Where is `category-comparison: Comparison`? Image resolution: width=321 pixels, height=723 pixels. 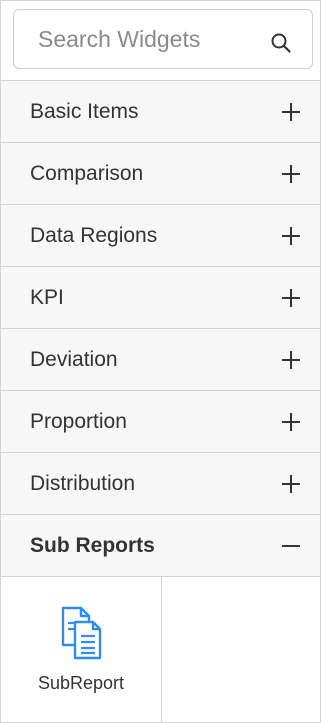 category-comparison: Comparison is located at coordinates (160, 174).